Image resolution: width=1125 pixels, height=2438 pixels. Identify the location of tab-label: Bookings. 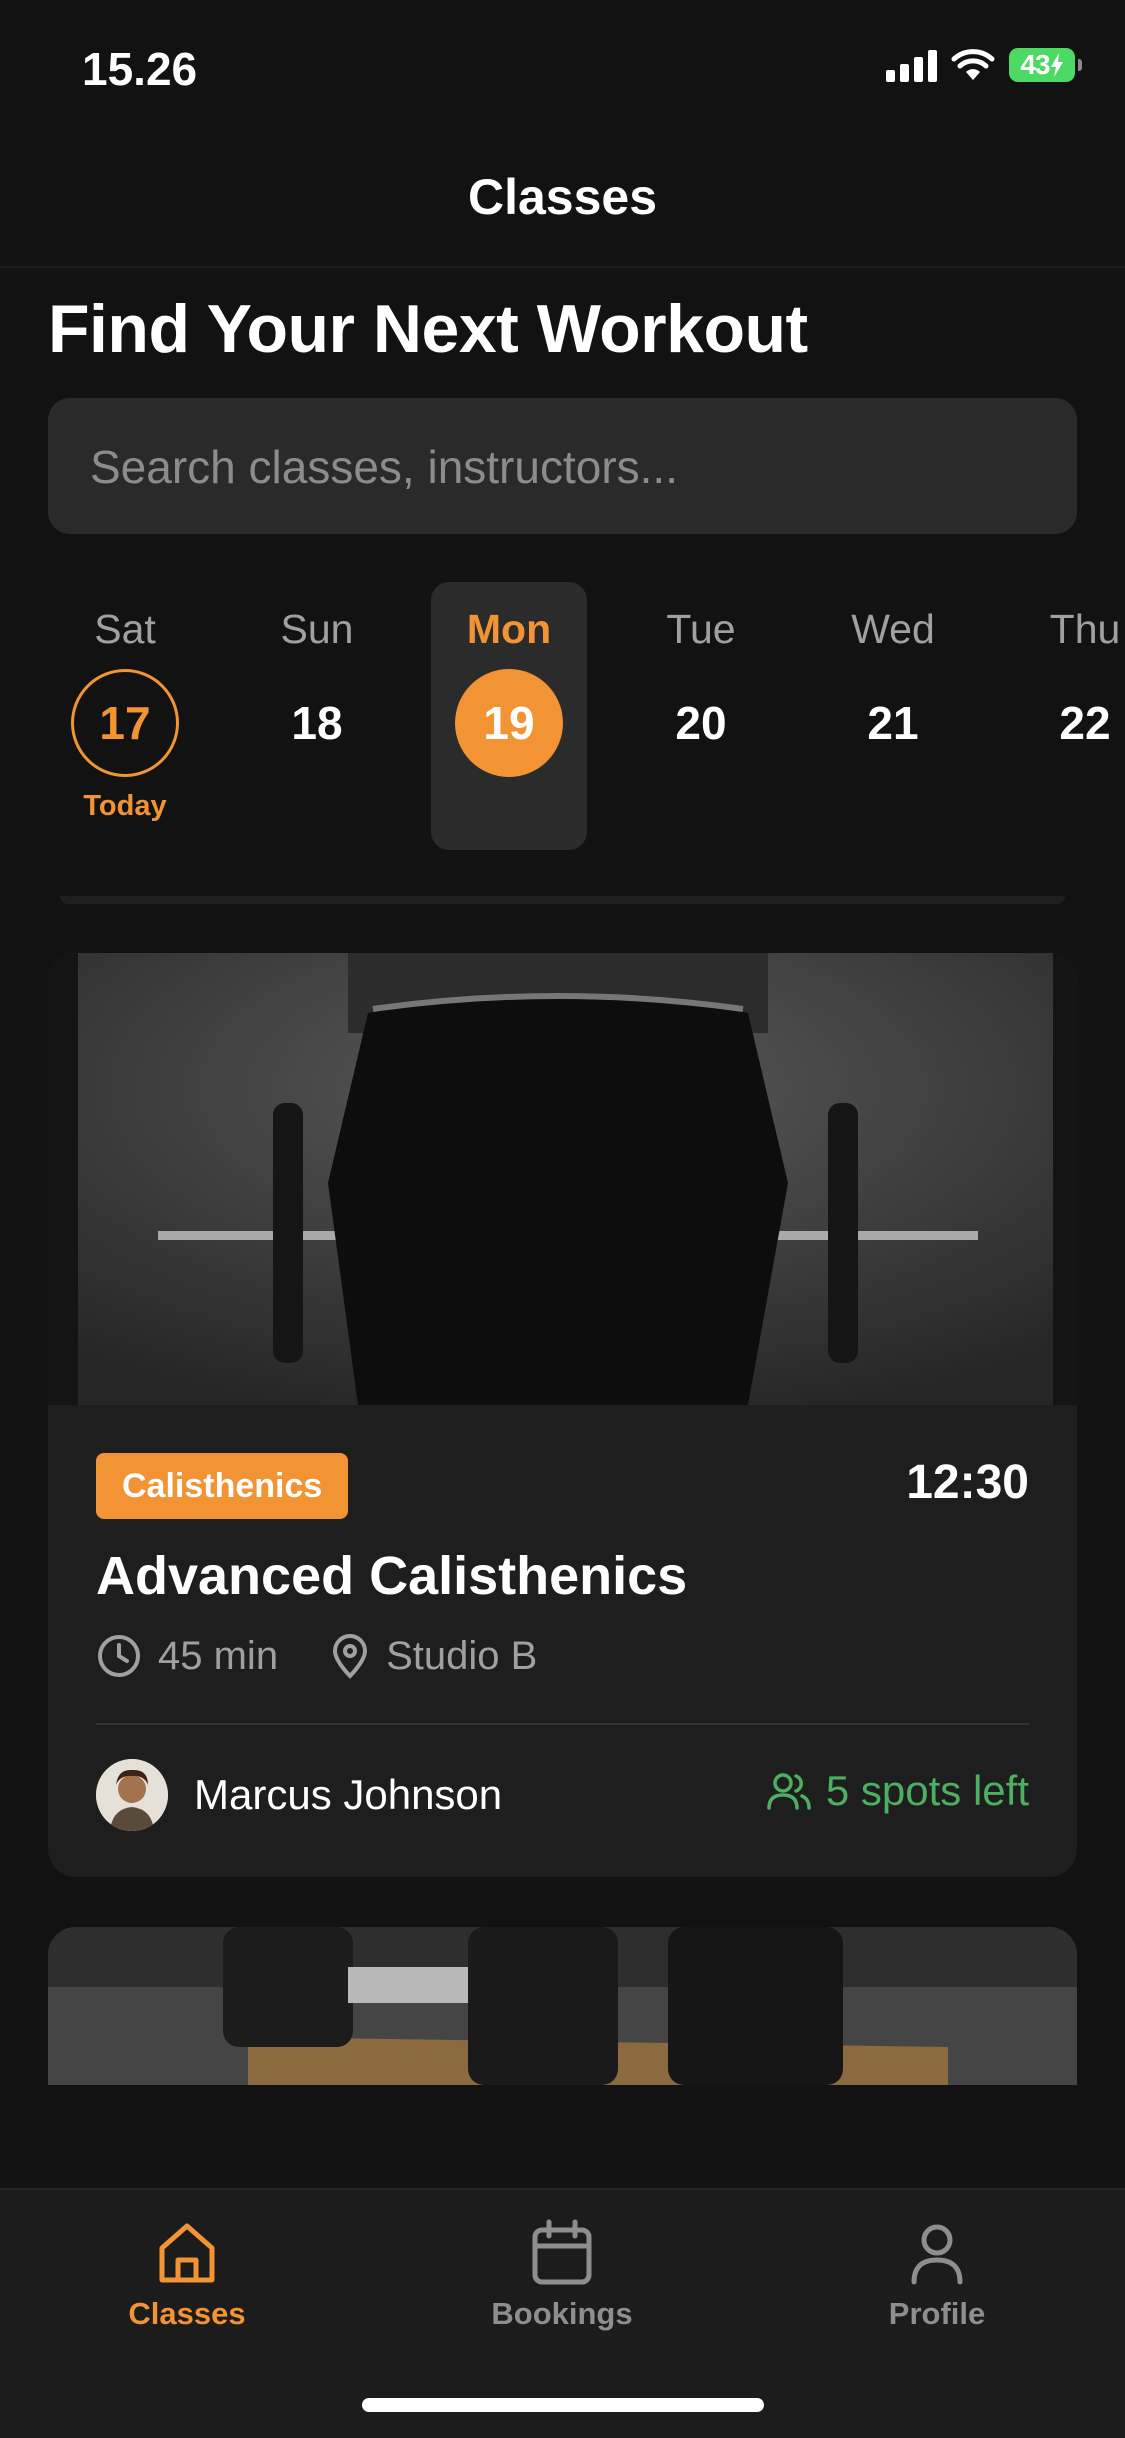
(562, 2313).